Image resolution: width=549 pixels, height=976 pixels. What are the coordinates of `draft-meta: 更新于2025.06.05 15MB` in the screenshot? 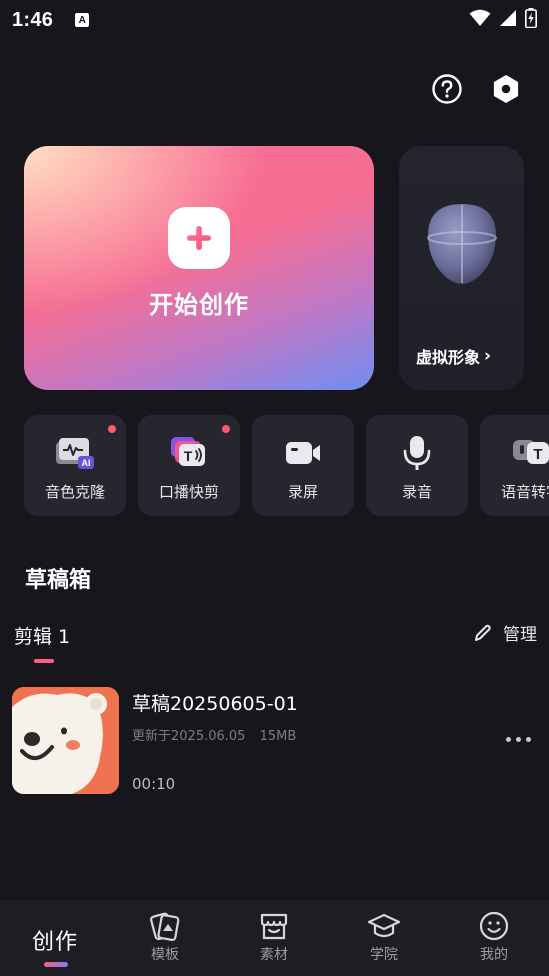 It's located at (219, 734).